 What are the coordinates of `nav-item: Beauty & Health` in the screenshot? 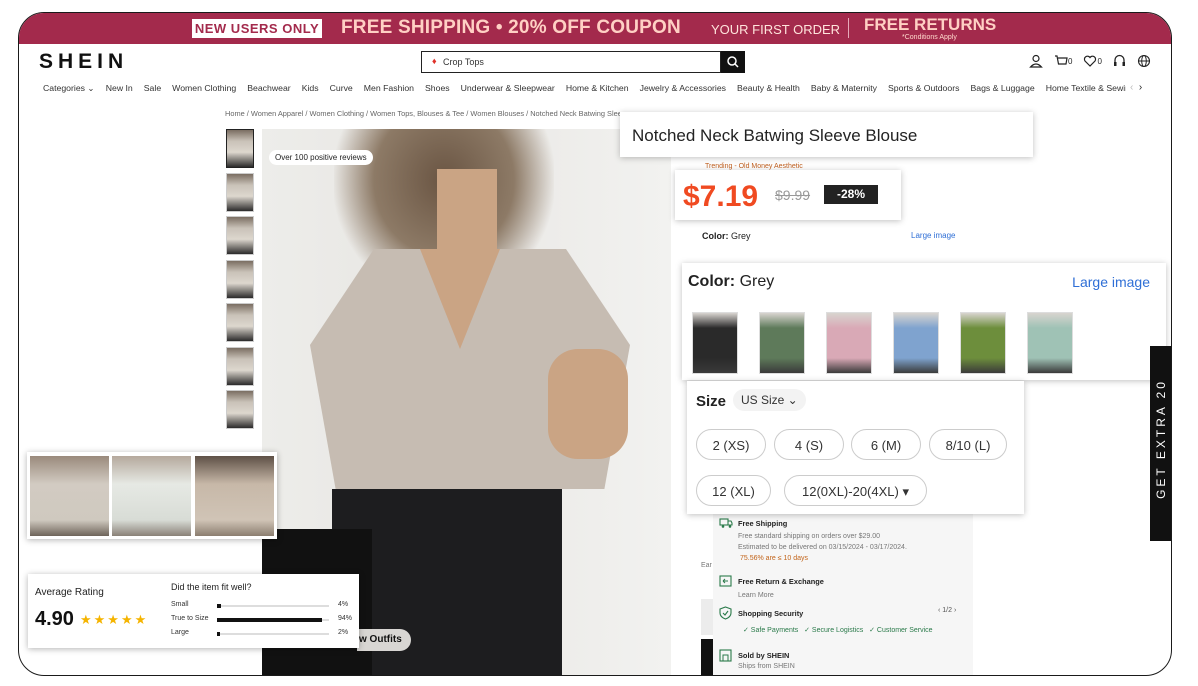 It's located at (768, 88).